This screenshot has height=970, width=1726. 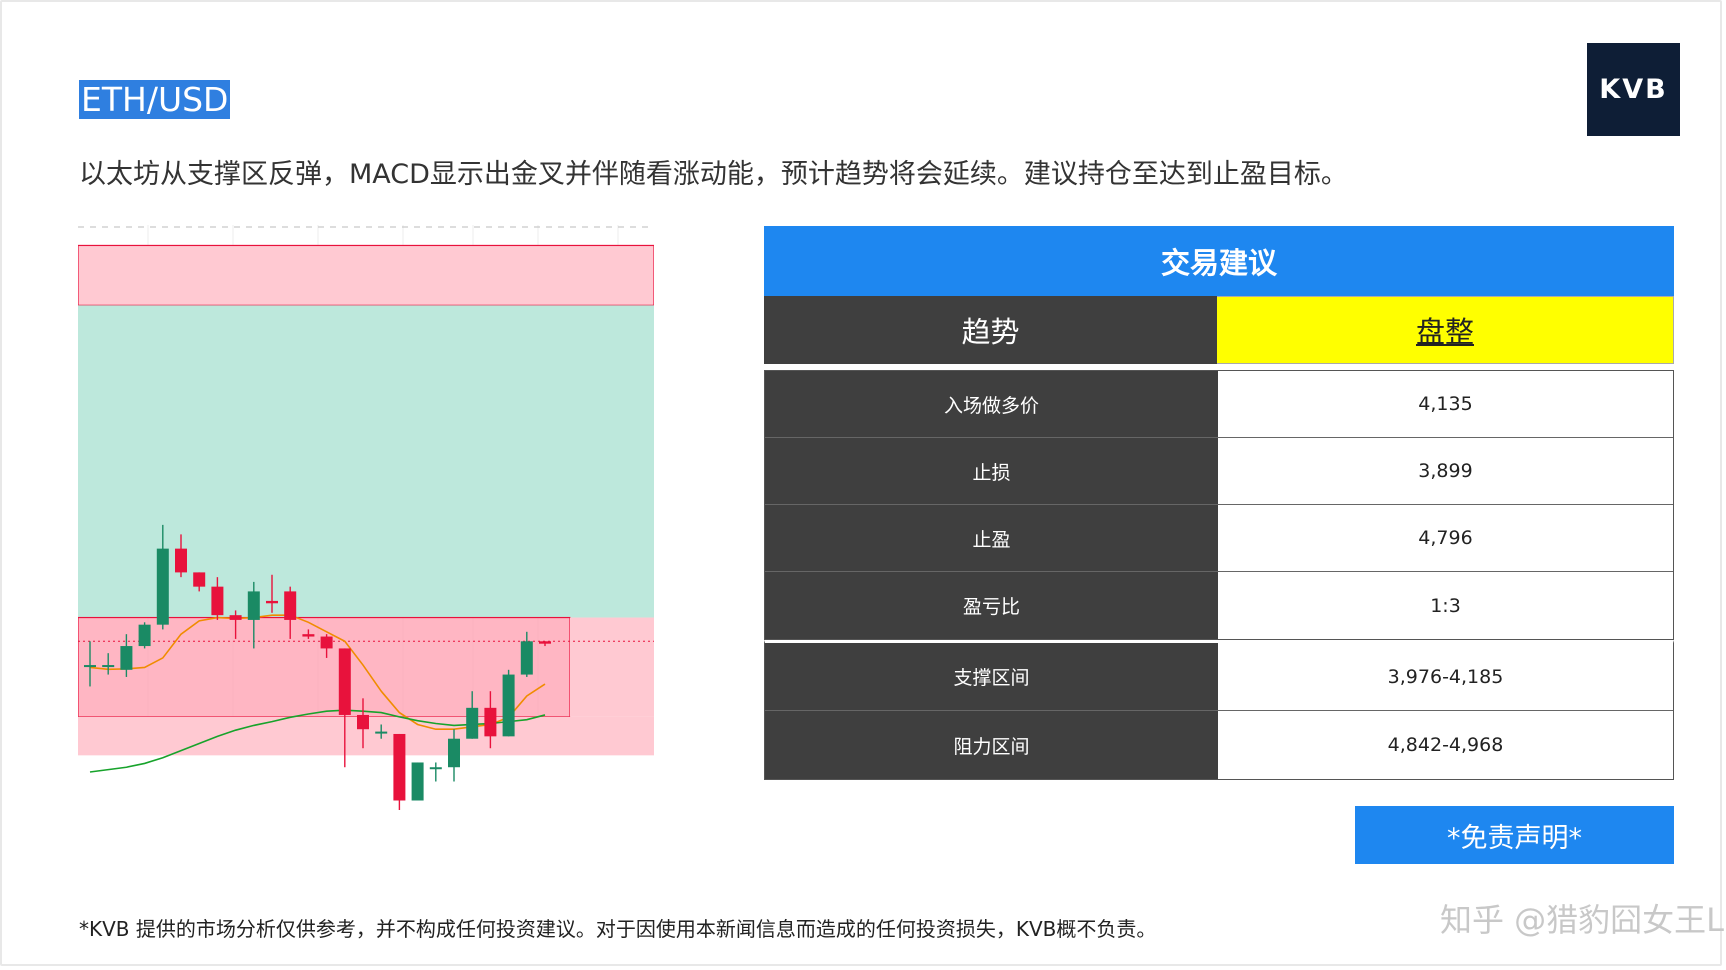 What do you see at coordinates (1445, 330) in the screenshot?
I see `trend-value: 盘整` at bounding box center [1445, 330].